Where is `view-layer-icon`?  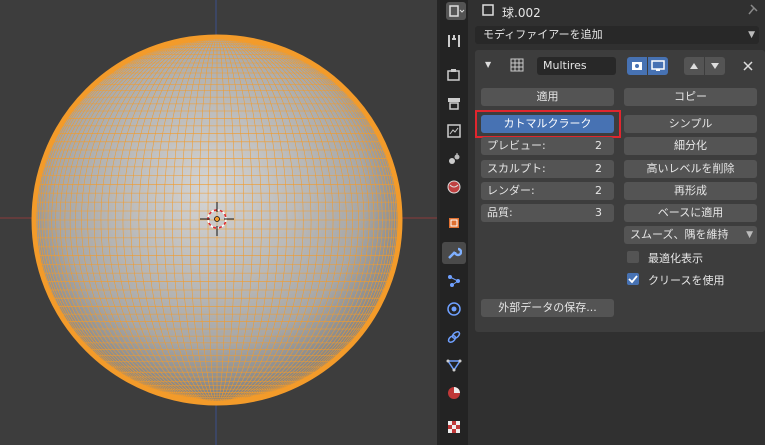 view-layer-icon is located at coordinates (454, 131).